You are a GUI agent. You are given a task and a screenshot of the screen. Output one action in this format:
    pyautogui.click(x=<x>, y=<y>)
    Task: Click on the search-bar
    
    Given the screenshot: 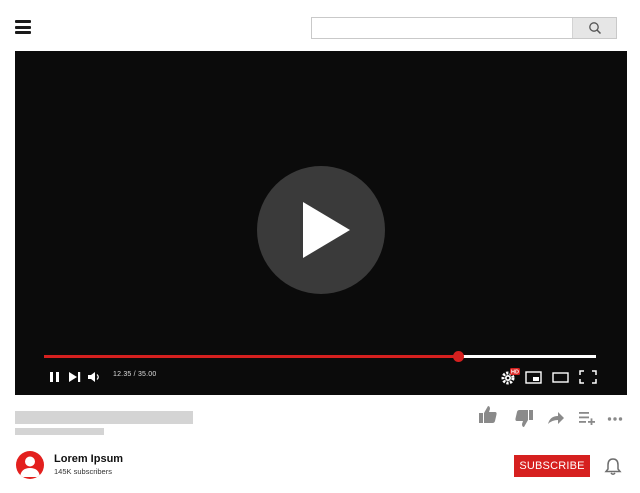 What is the action you would take?
    pyautogui.click(x=464, y=28)
    